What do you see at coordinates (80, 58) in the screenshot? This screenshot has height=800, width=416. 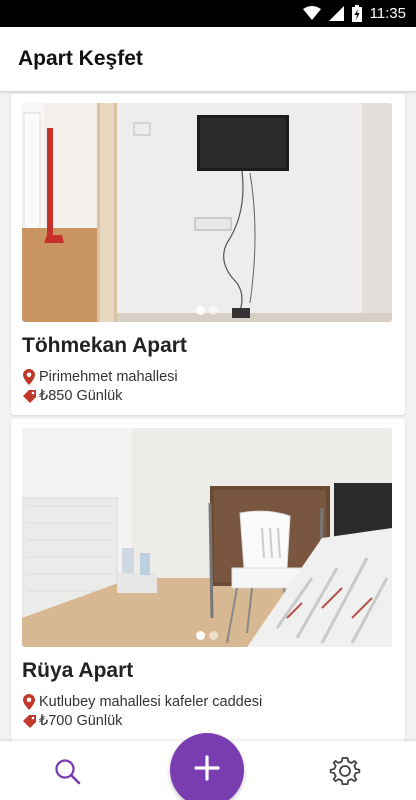 I see `page-title: Apart Keşfet` at bounding box center [80, 58].